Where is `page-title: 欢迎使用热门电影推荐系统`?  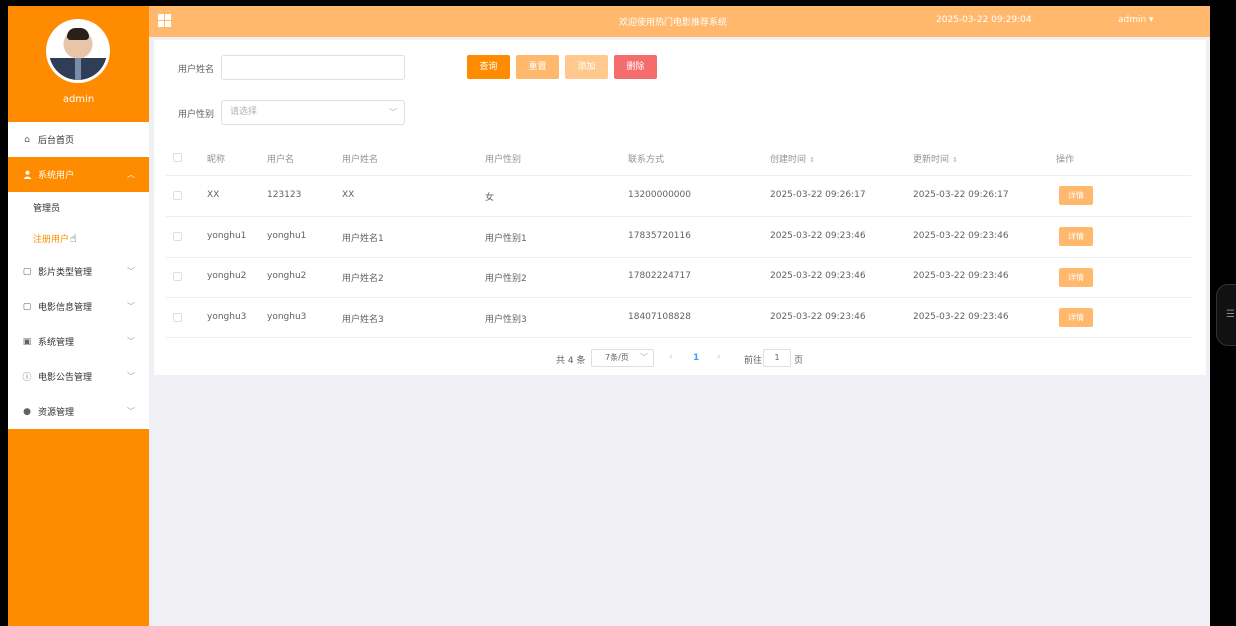 page-title: 欢迎使用热门电影推荐系统 is located at coordinates (673, 23).